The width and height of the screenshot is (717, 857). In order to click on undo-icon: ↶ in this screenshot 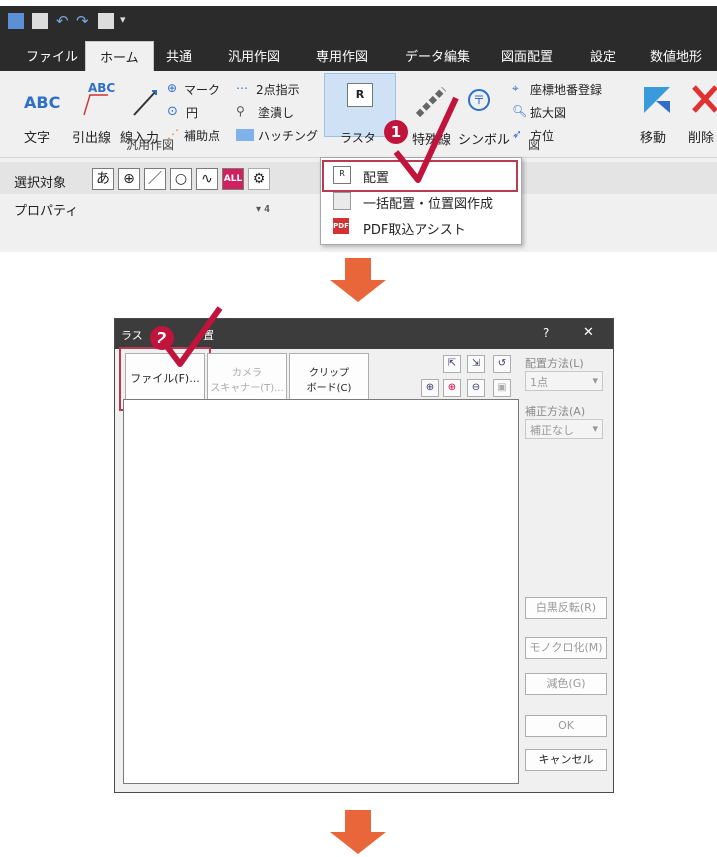, I will do `click(64, 21)`.